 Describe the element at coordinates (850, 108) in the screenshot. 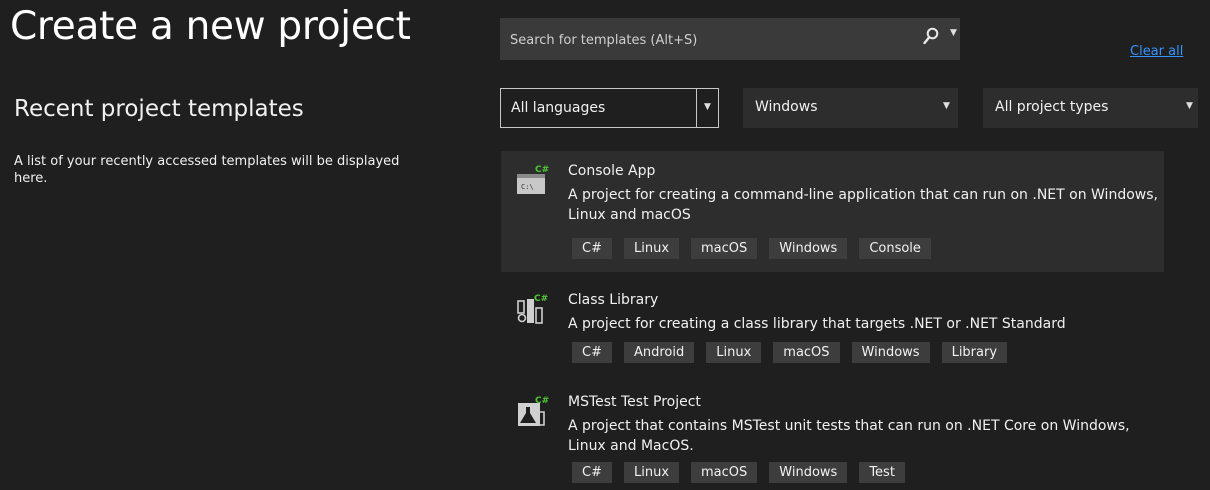

I see `platform-filter-dropdown: Windows ▼` at that location.